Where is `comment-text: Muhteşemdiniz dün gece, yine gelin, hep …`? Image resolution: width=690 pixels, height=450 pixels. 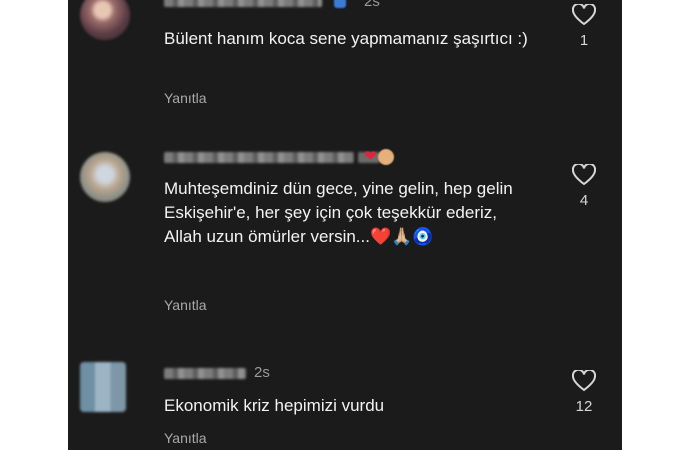 comment-text: Muhteşemdiniz dün gece, yine gelin, hep … is located at coordinates (338, 212).